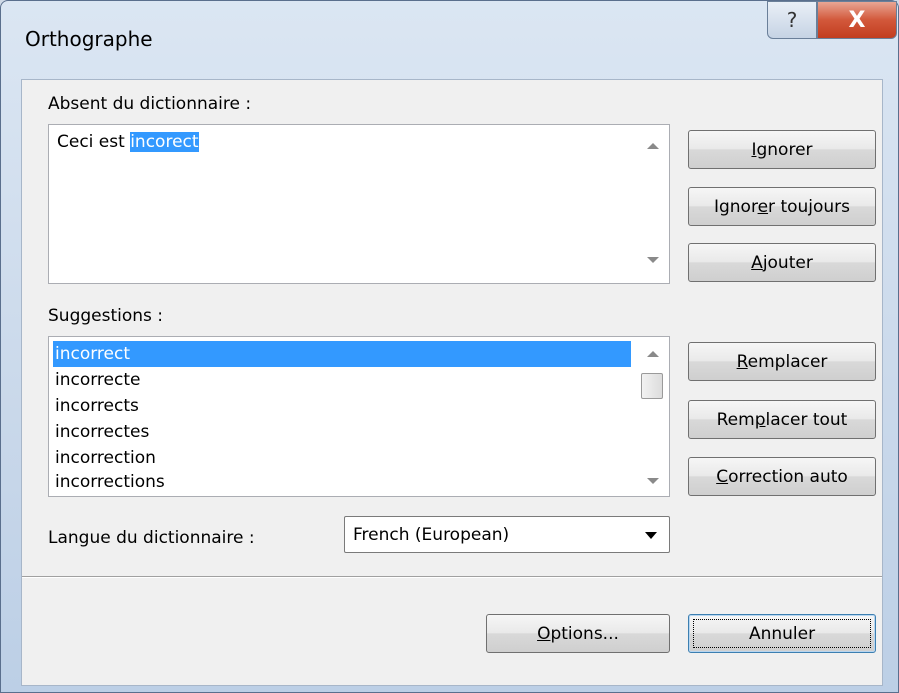 Image resolution: width=899 pixels, height=693 pixels. Describe the element at coordinates (109, 482) in the screenshot. I see `suggestion-item: incorrections` at that location.